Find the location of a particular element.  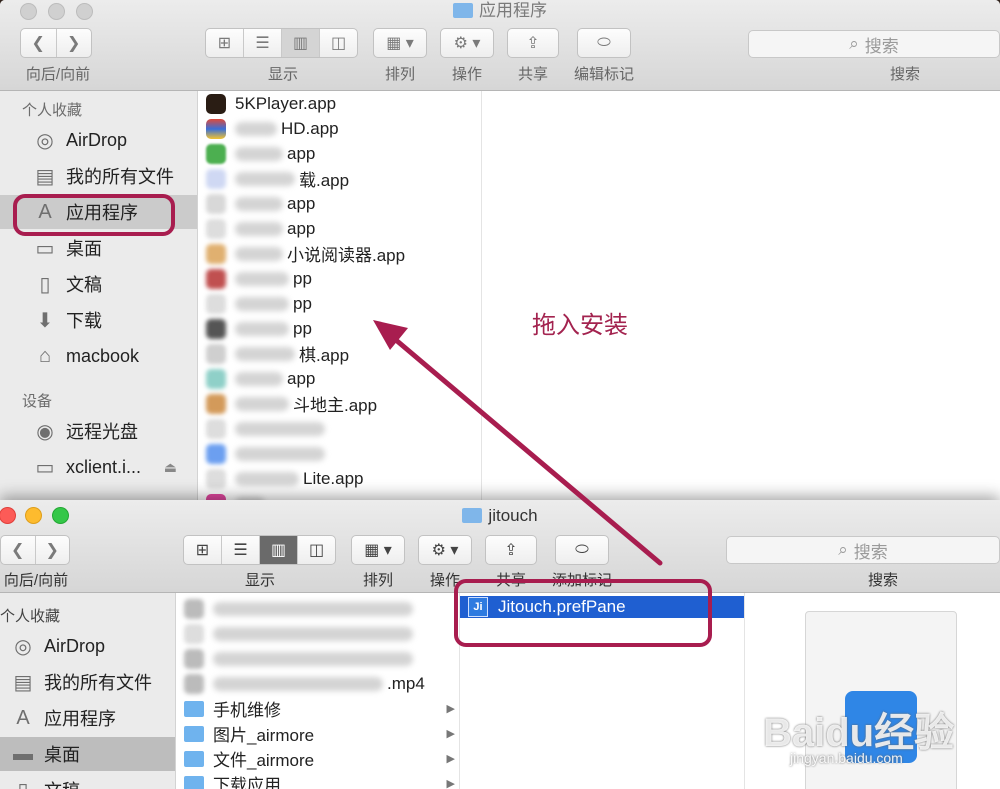

annotation-label: 拖入安装 is located at coordinates (580, 325).